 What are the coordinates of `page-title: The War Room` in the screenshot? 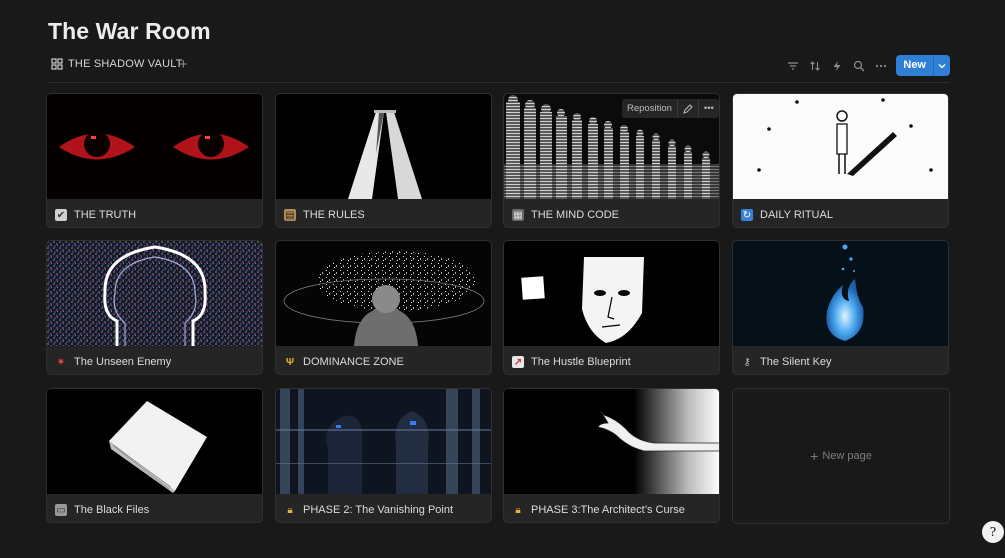 It's located at (129, 31).